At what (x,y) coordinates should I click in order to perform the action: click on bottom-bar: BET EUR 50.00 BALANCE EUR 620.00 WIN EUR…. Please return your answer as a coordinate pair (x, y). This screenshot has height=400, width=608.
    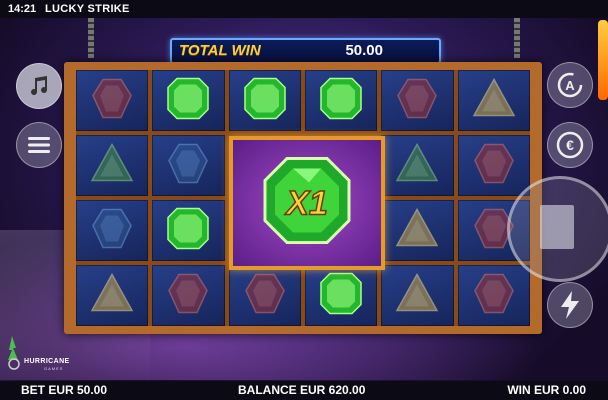
    Looking at the image, I should click on (304, 390).